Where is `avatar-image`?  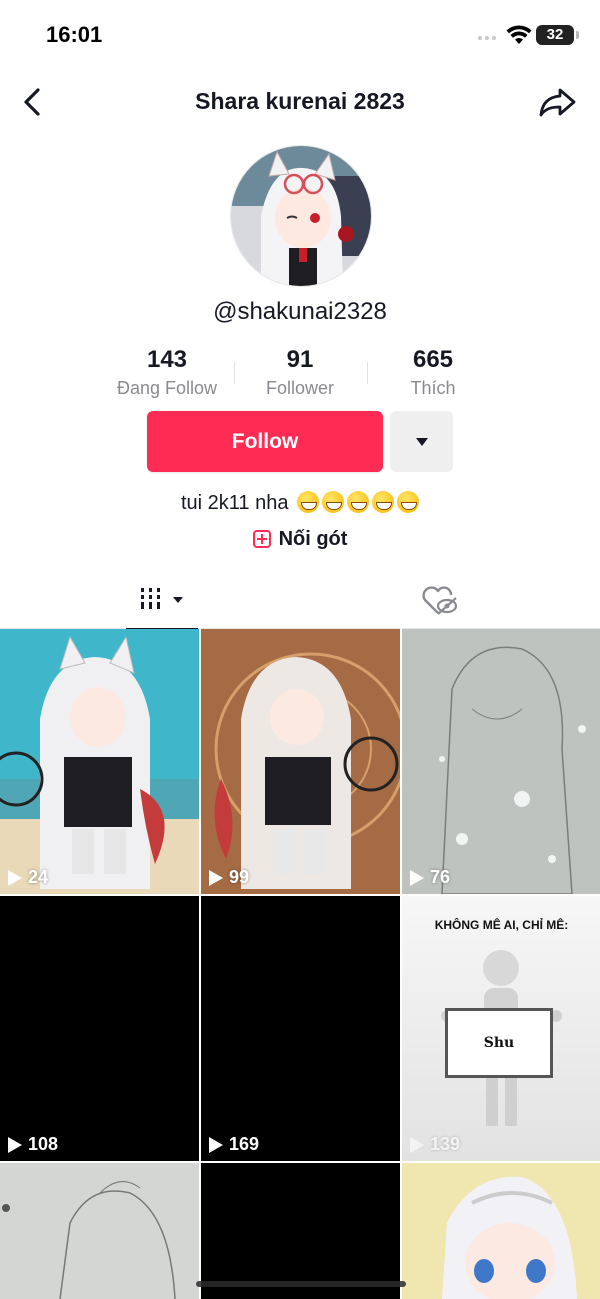
avatar-image is located at coordinates (301, 216).